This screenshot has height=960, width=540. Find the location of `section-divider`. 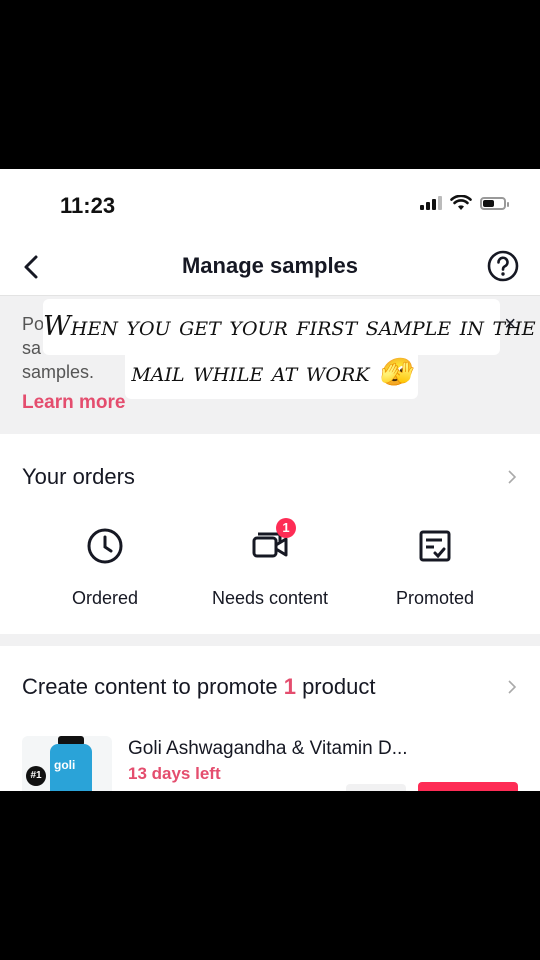

section-divider is located at coordinates (270, 640).